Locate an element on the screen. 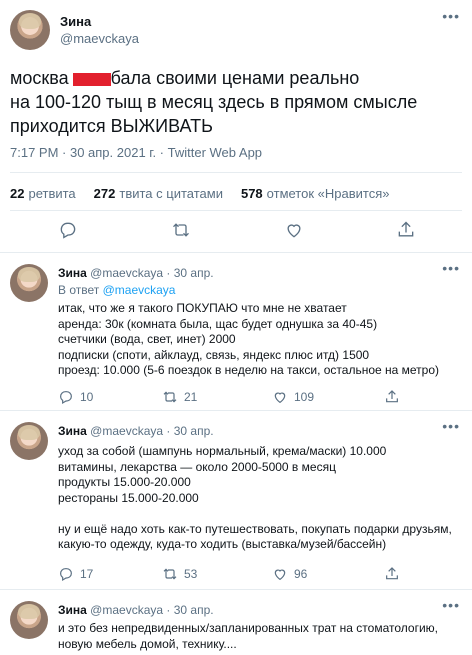 This screenshot has height=655, width=472. retweet-count: 53 is located at coordinates (191, 574).